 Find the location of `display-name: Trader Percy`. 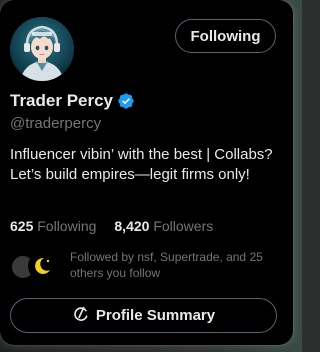

display-name: Trader Percy is located at coordinates (61, 101).